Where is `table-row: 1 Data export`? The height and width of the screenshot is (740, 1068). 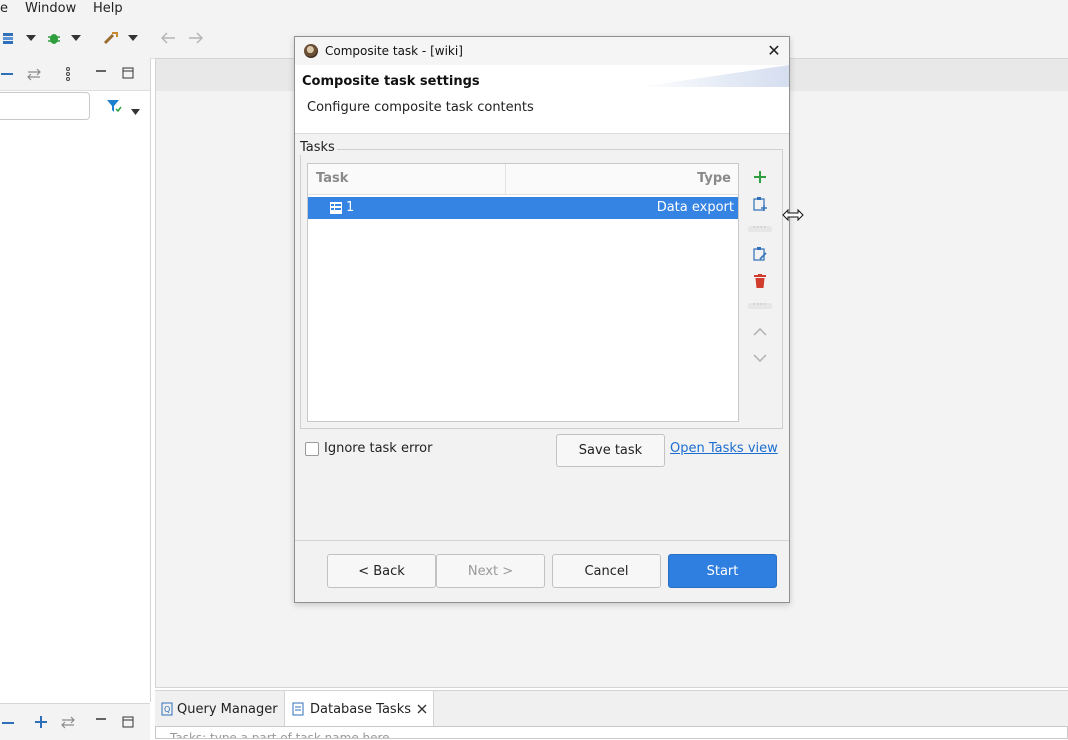
table-row: 1 Data export is located at coordinates (523, 208).